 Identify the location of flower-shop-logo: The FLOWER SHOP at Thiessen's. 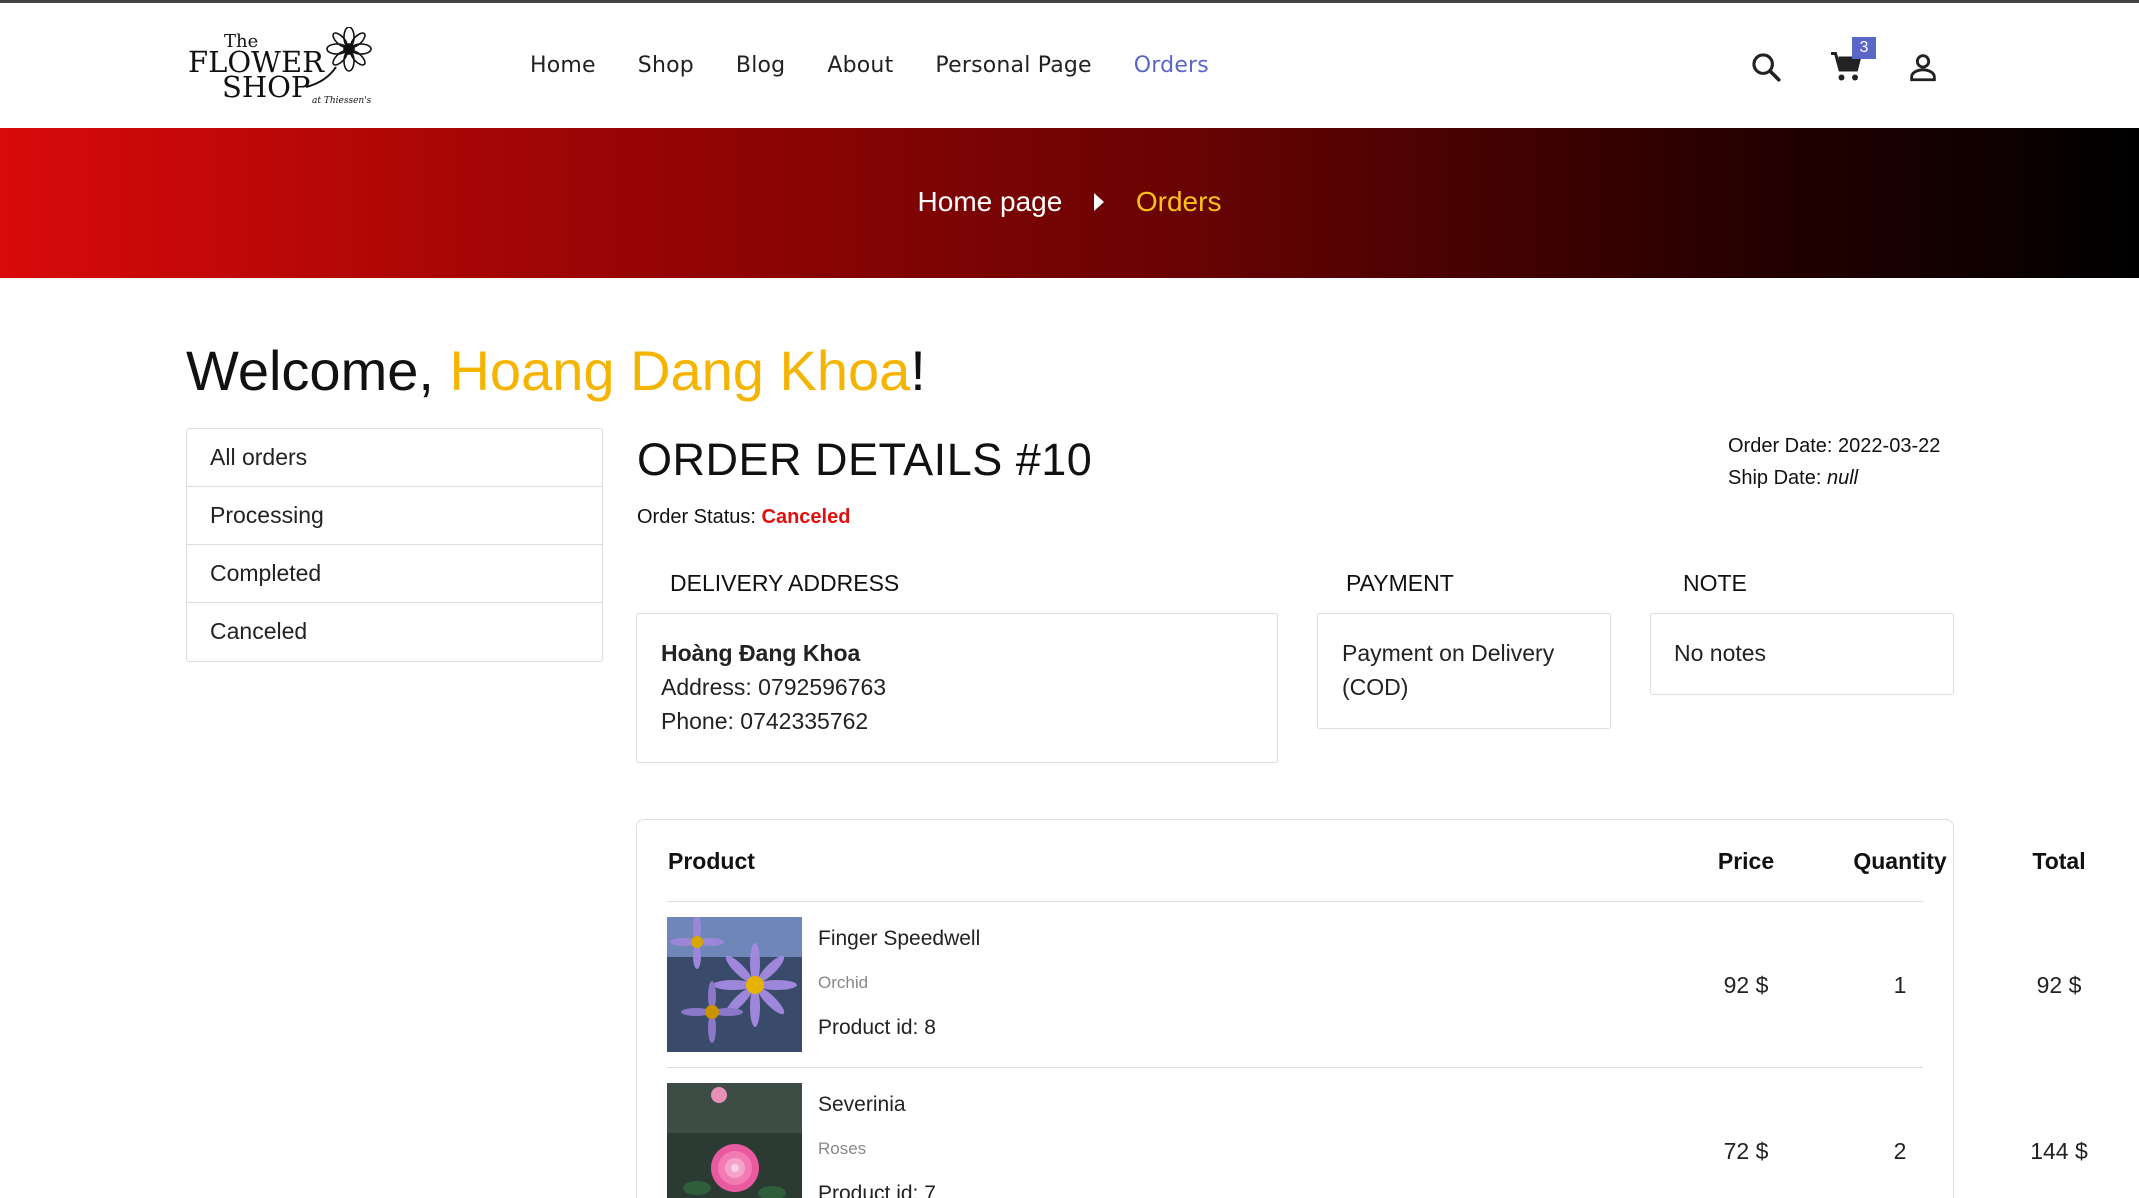
(286, 66).